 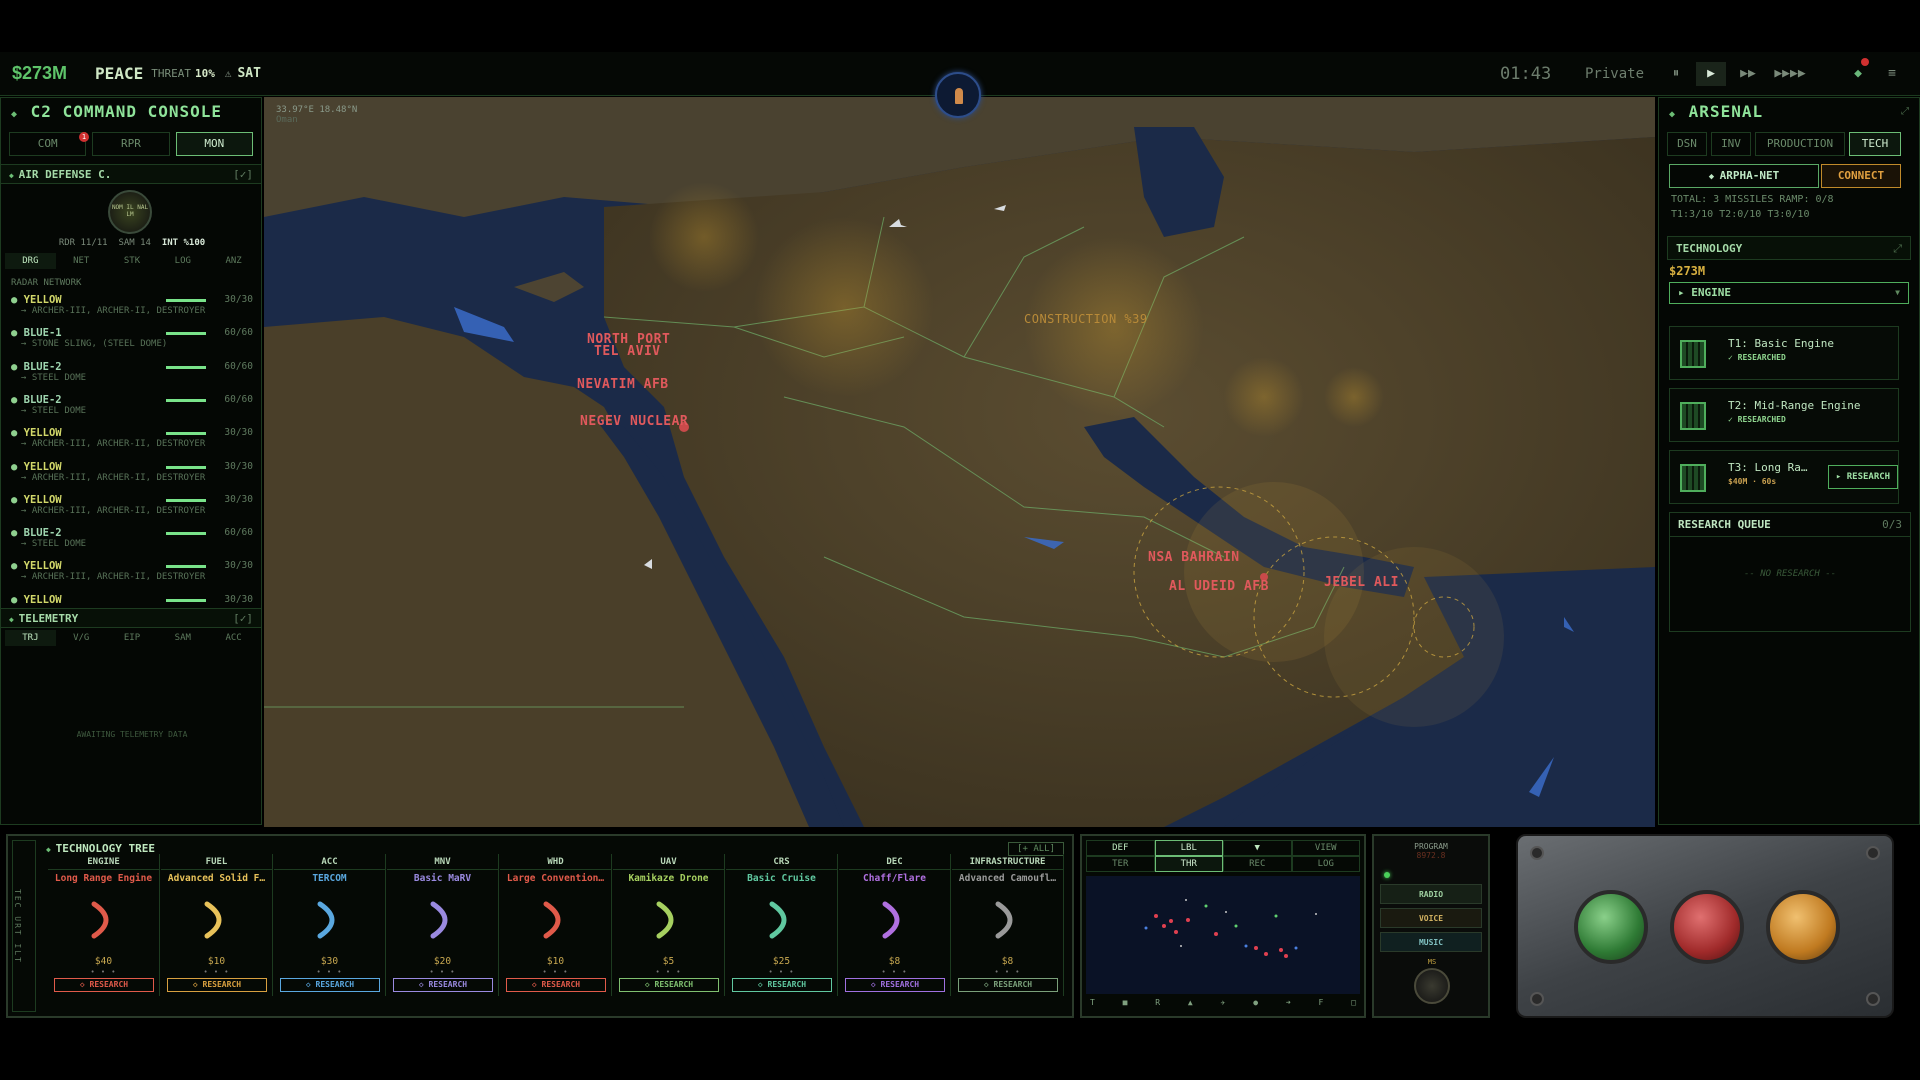 I want to click on legend-item: □, so click(x=1353, y=1002).